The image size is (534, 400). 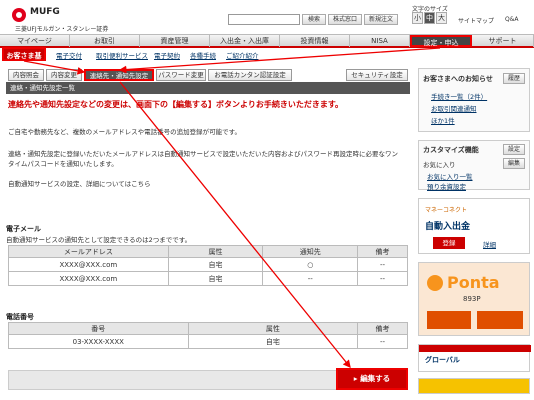 What do you see at coordinates (514, 149) in the screenshot?
I see `customize-settings-button: 設定` at bounding box center [514, 149].